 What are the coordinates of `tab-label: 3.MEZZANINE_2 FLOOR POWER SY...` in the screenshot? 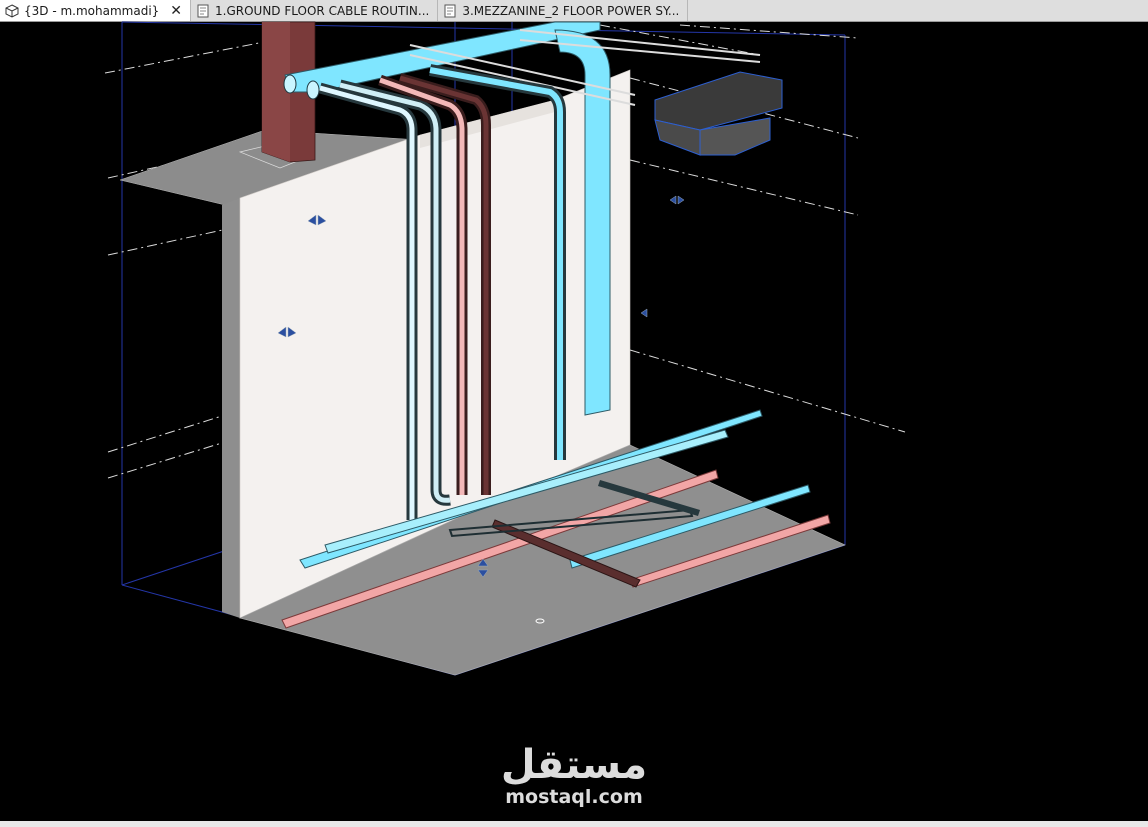 It's located at (571, 10).